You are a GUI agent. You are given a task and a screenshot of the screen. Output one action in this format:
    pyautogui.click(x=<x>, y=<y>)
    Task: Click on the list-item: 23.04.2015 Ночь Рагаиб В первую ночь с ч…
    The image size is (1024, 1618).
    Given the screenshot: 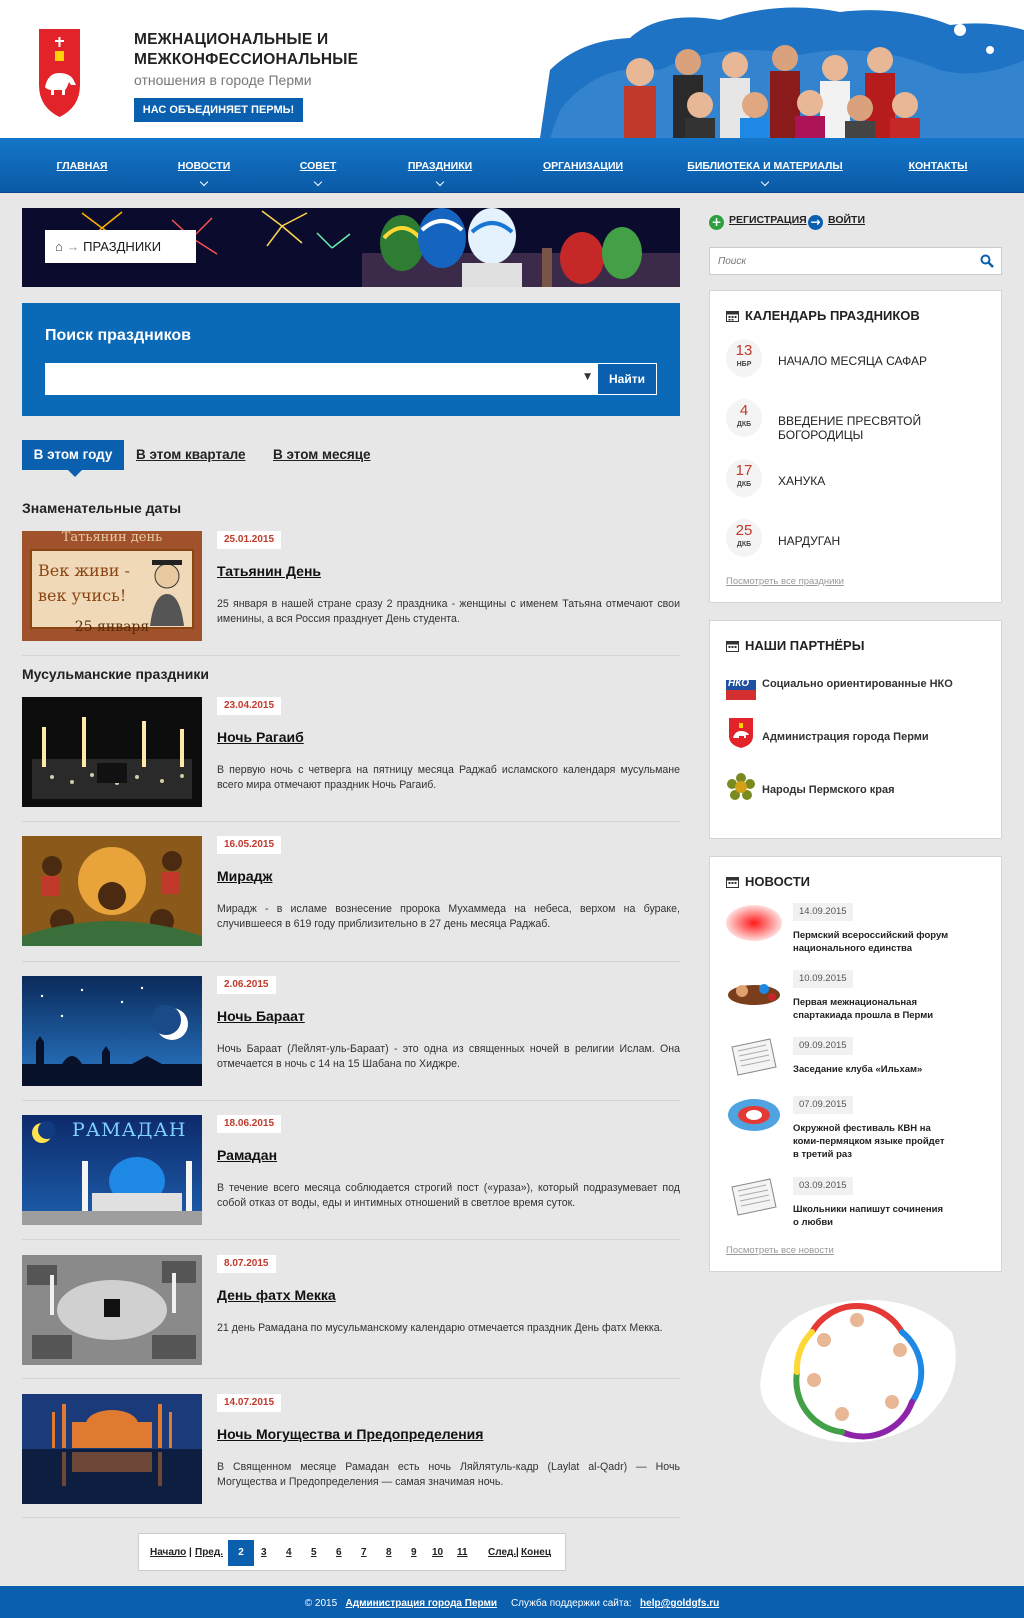 What is the action you would take?
    pyautogui.click(x=351, y=752)
    